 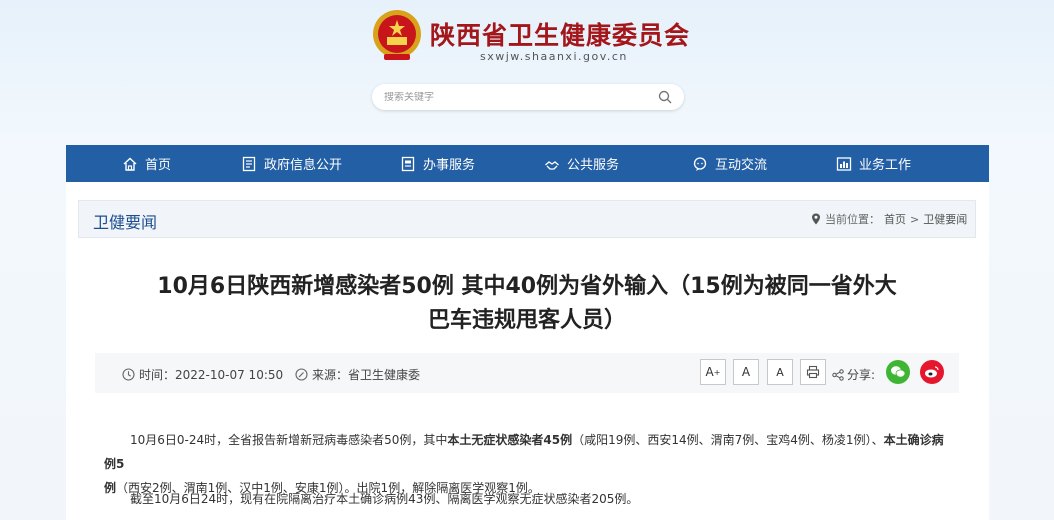 What do you see at coordinates (593, 165) in the screenshot?
I see `nav-item-label: 公共服务` at bounding box center [593, 165].